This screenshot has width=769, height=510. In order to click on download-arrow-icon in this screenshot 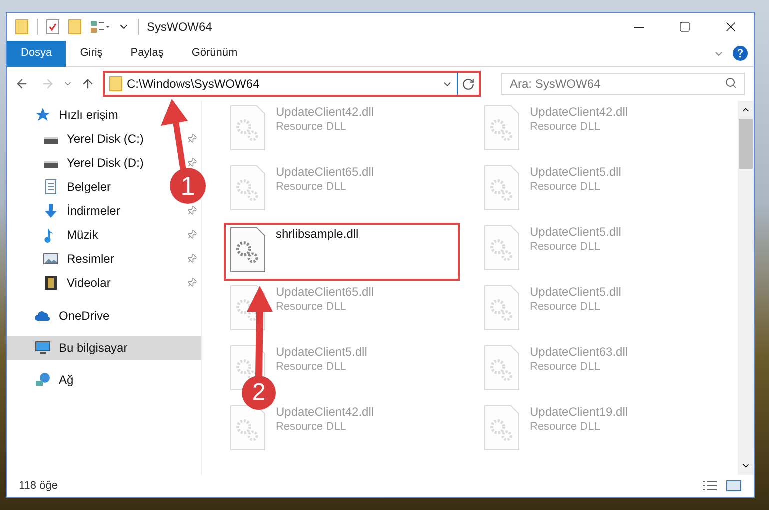, I will do `click(51, 211)`.